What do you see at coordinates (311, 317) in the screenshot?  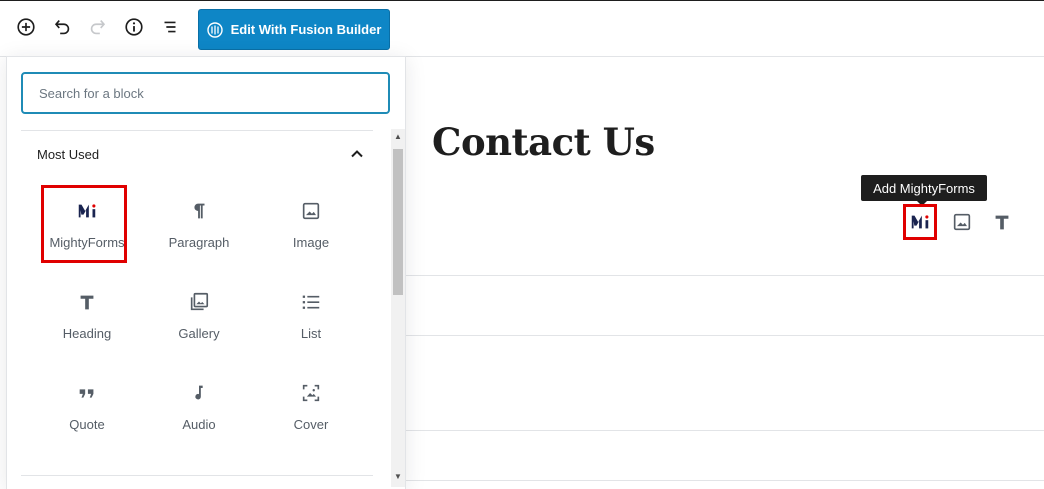 I see `block-item-list: List` at bounding box center [311, 317].